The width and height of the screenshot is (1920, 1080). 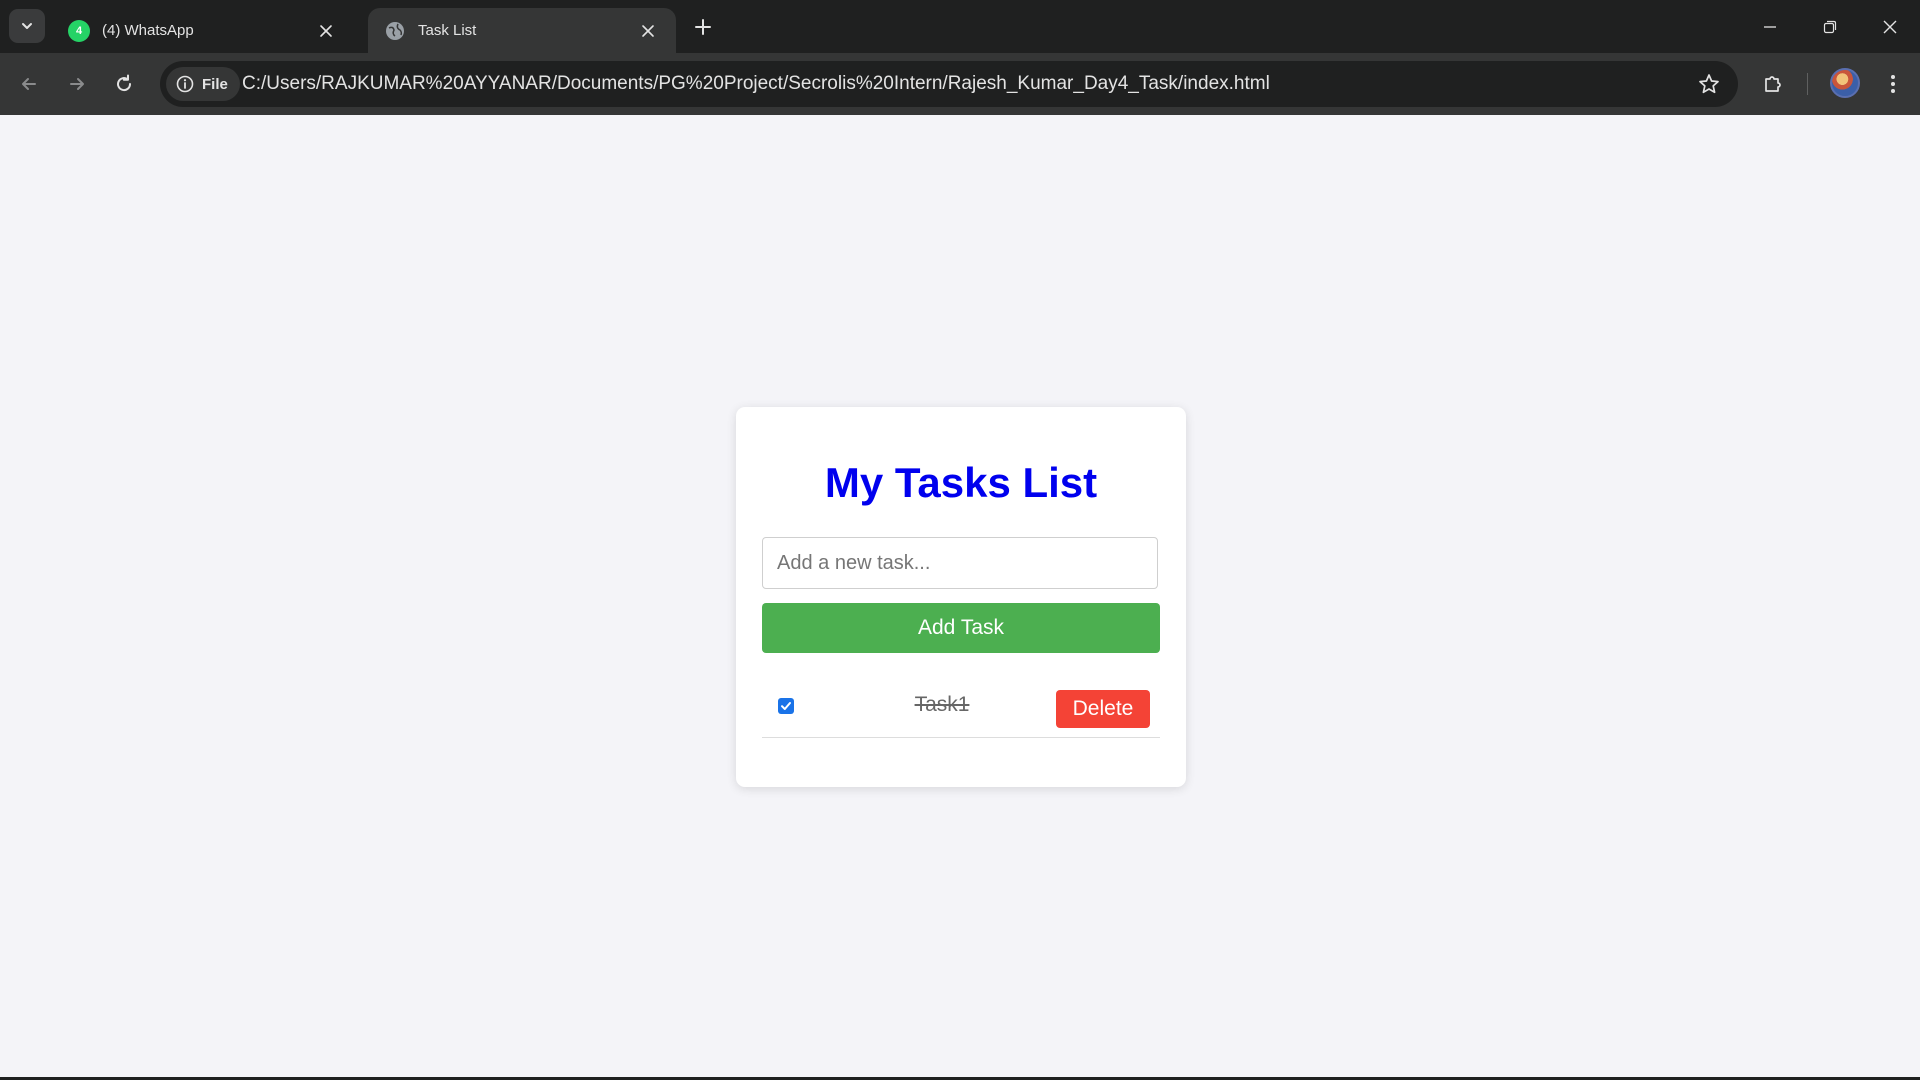 I want to click on arrow-right-icon, so click(x=77, y=84).